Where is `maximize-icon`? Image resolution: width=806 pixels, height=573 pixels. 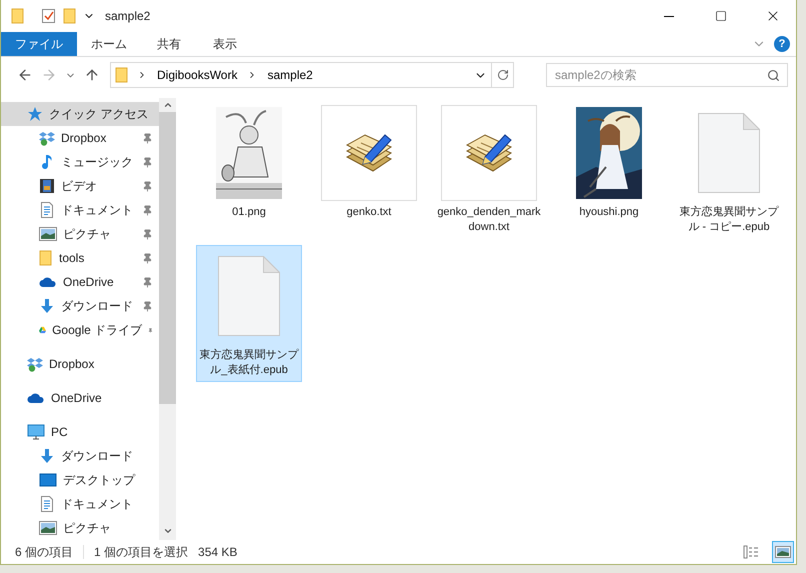
maximize-icon is located at coordinates (721, 16).